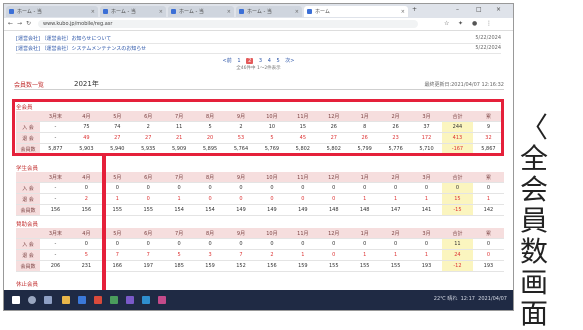 The image size is (583, 330). I want to click on table-cell: 197, so click(148, 266).